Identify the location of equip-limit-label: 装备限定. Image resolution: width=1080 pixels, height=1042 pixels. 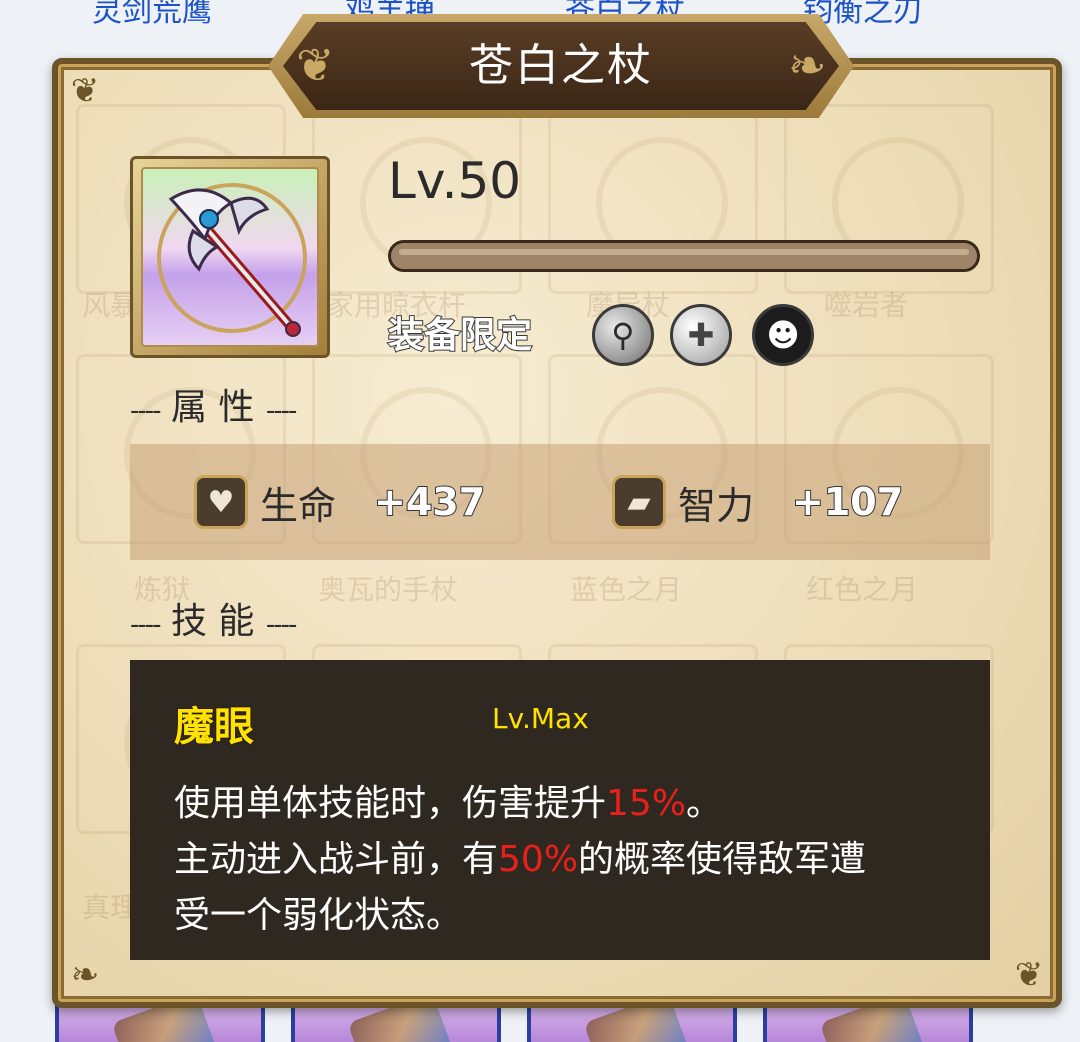
(460, 335).